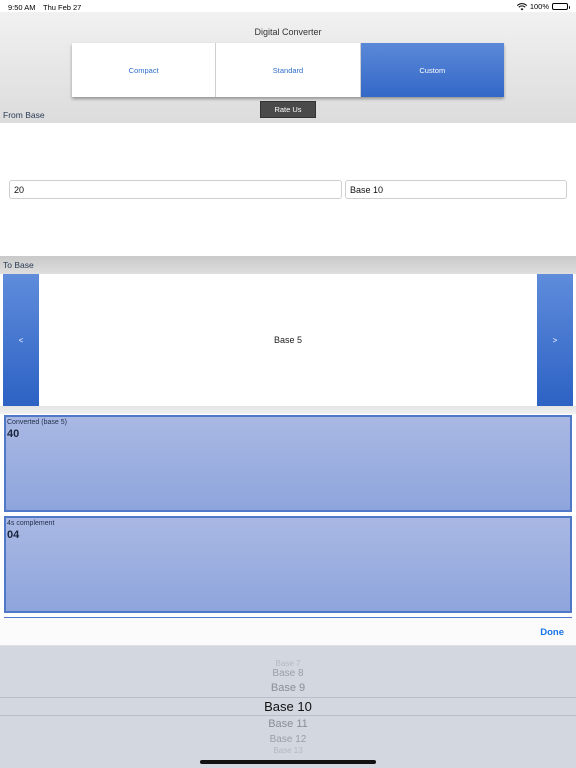 Image resolution: width=576 pixels, height=768 pixels. I want to click on battery-icon, so click(561, 6).